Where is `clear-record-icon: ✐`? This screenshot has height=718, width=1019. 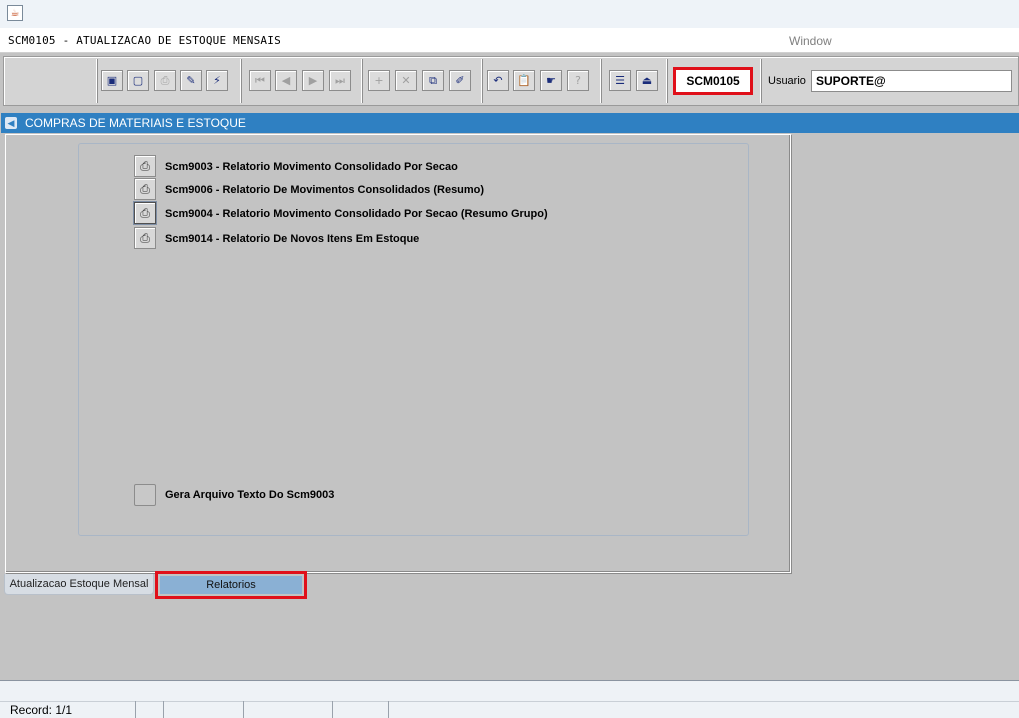
clear-record-icon: ✐ is located at coordinates (460, 80).